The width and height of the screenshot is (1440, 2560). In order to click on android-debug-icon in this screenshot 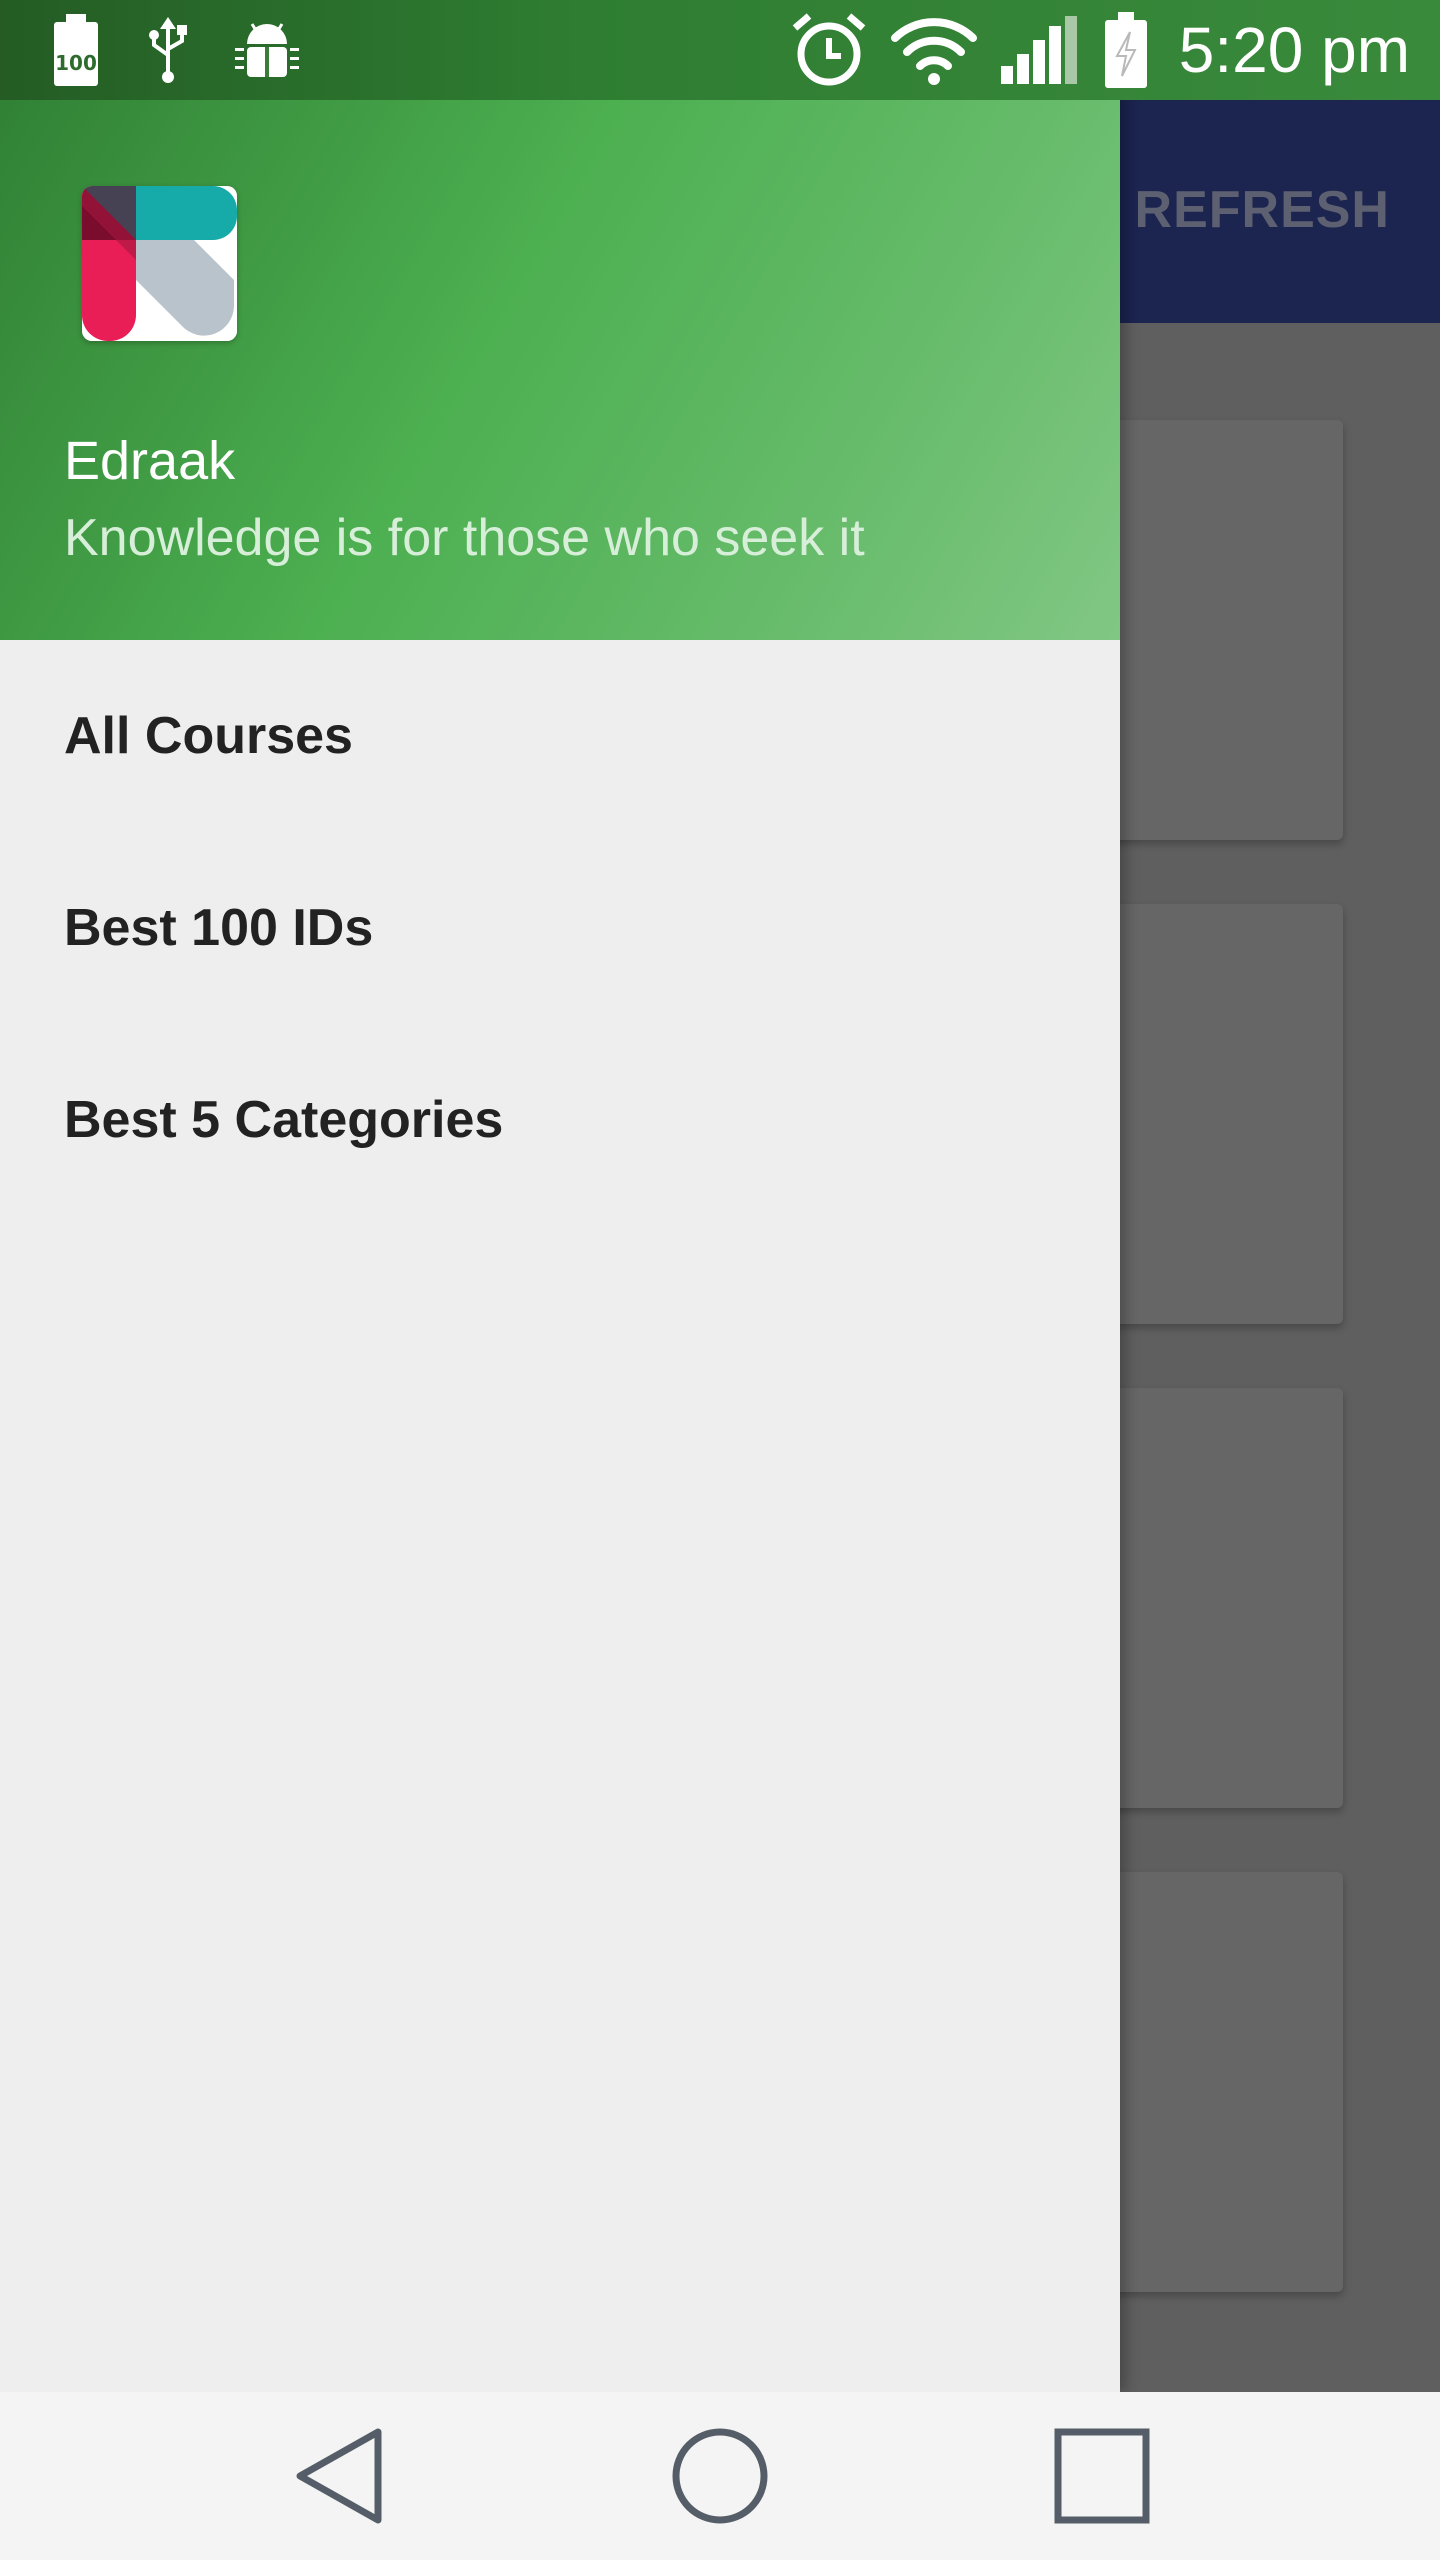, I will do `click(267, 50)`.